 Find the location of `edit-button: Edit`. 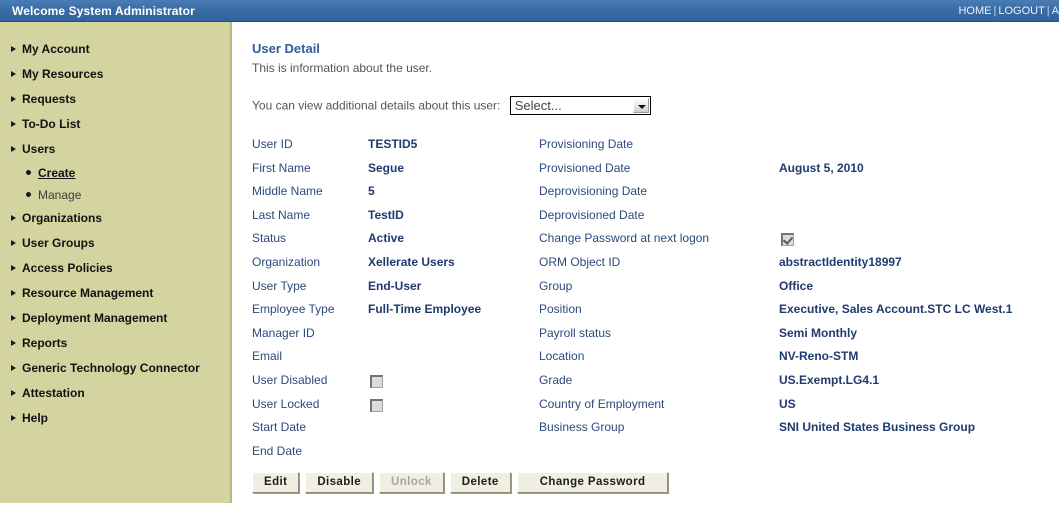

edit-button: Edit is located at coordinates (276, 482).